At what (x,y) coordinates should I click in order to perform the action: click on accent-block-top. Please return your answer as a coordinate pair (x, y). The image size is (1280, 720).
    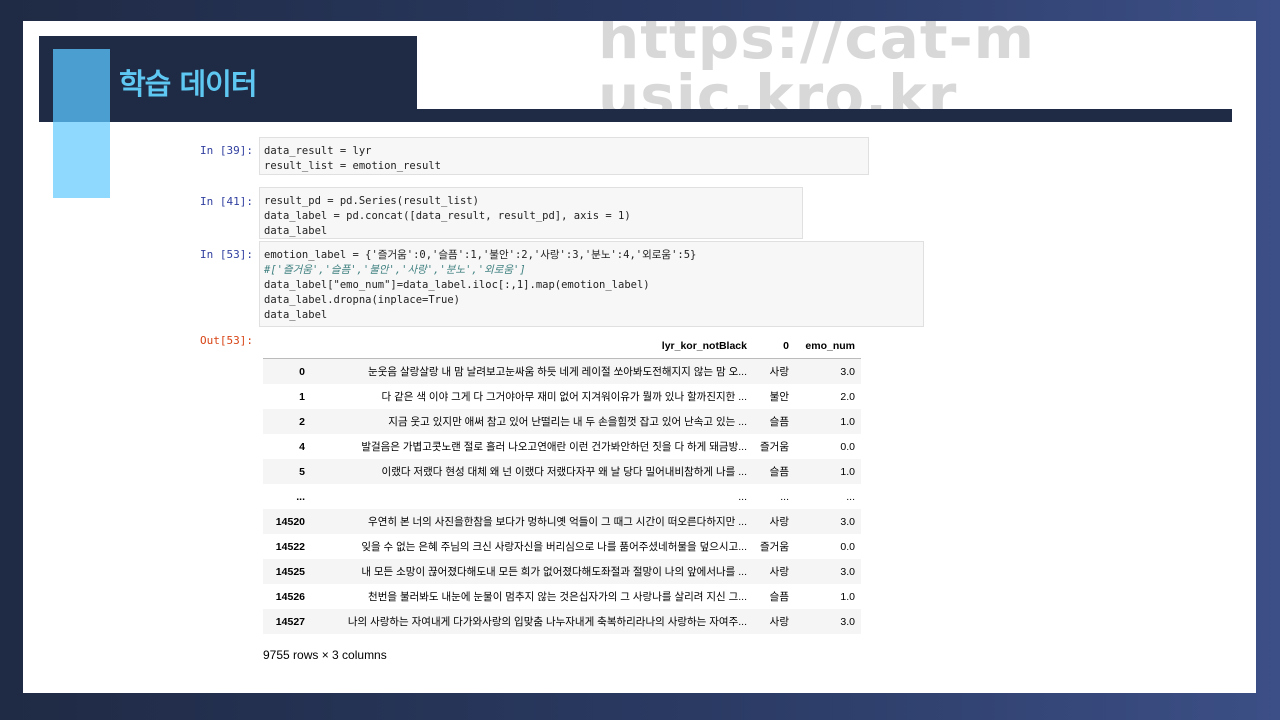
    Looking at the image, I should click on (81, 85).